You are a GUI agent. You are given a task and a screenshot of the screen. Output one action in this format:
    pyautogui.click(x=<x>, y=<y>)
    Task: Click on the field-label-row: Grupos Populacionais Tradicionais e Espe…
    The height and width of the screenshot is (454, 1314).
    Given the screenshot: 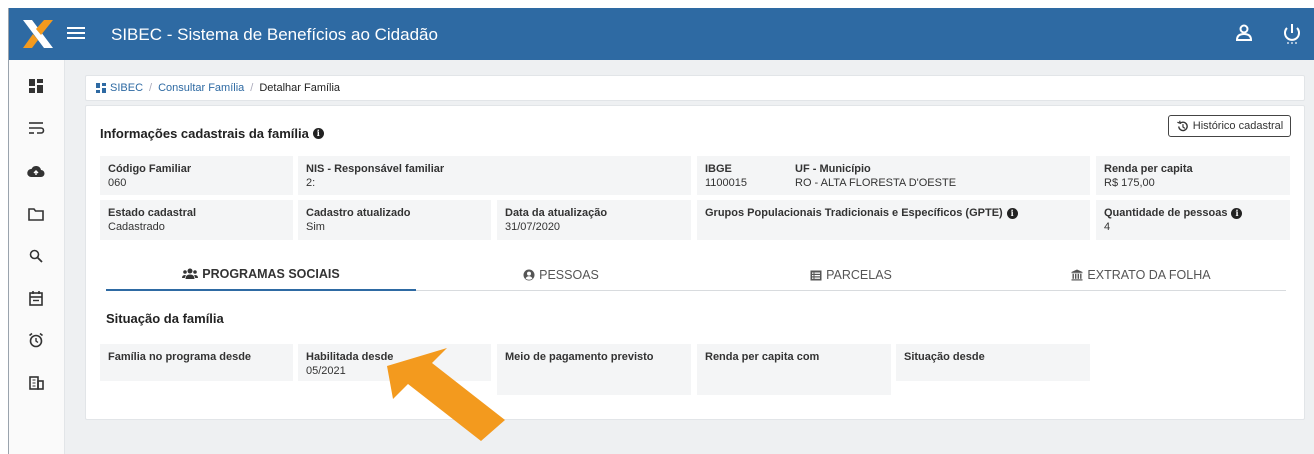 What is the action you would take?
    pyautogui.click(x=893, y=213)
    